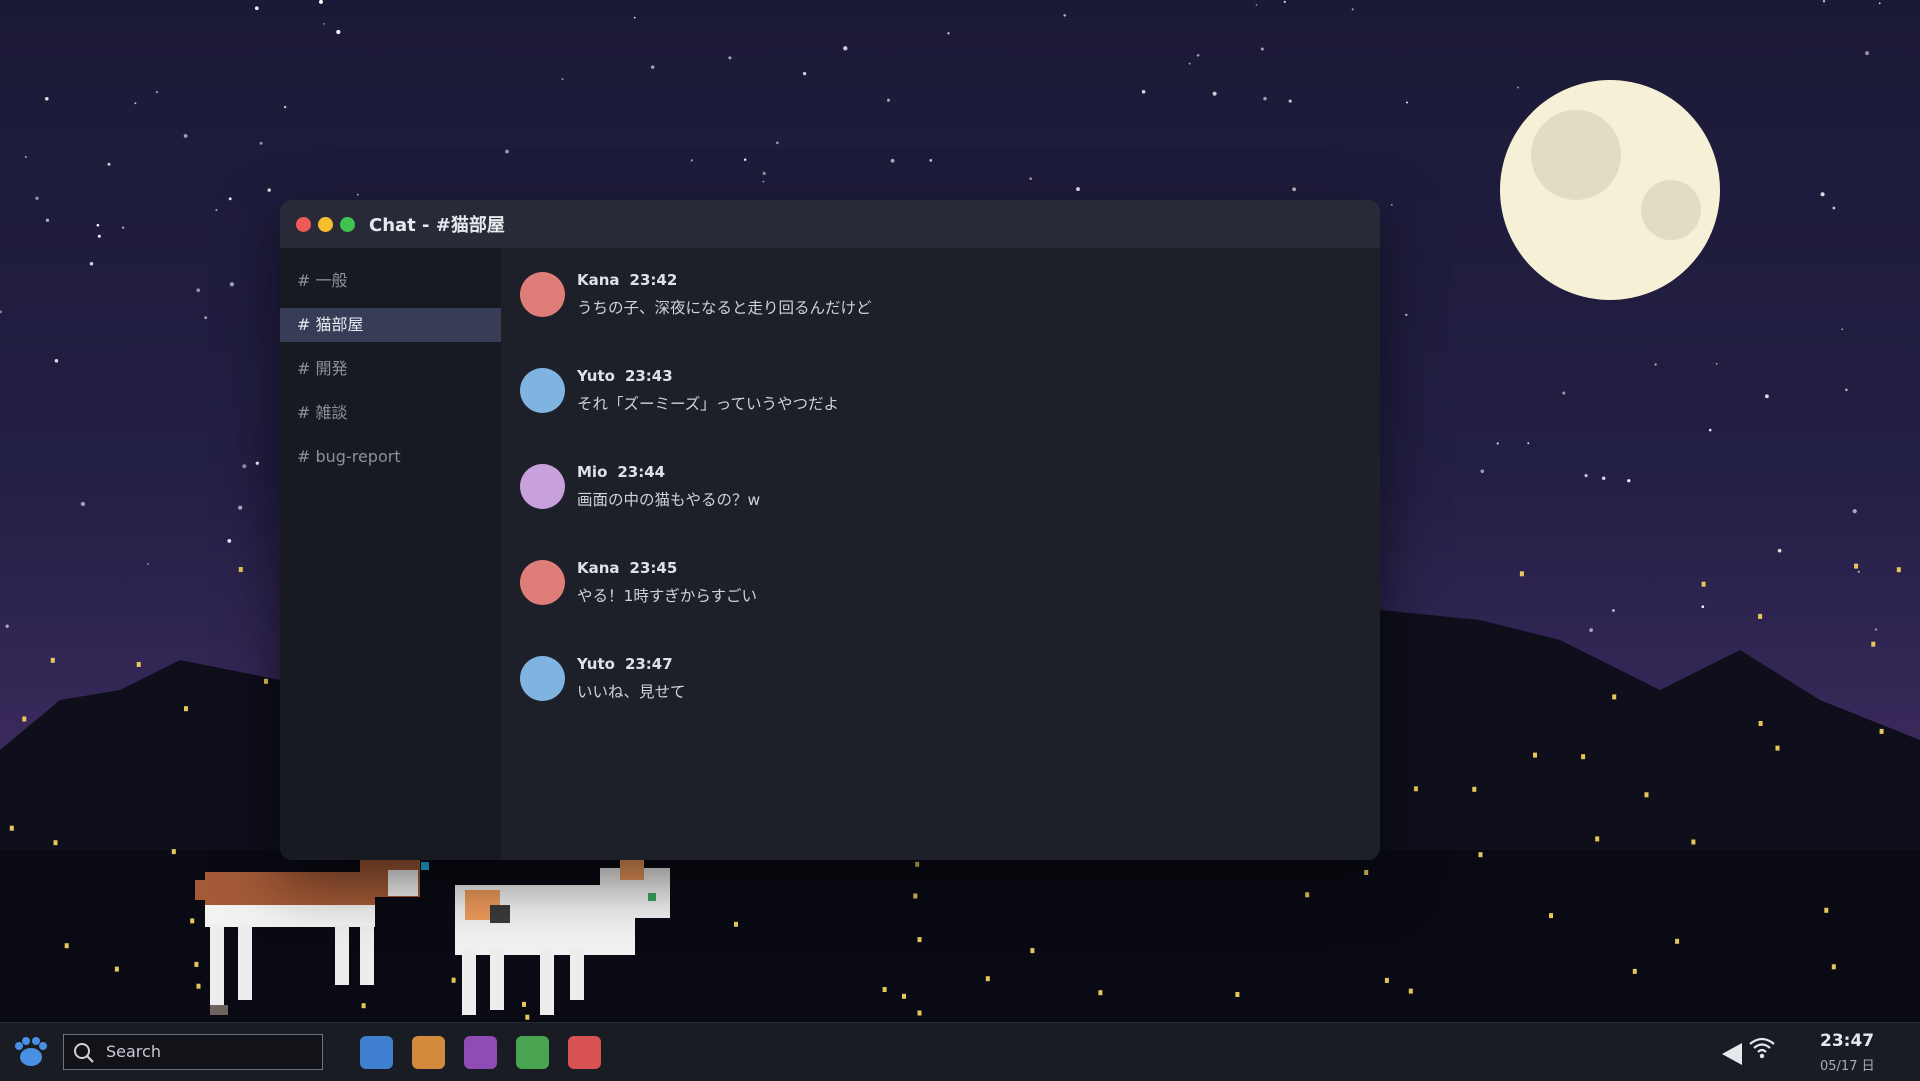  Describe the element at coordinates (667, 596) in the screenshot. I see `message-text: やる！1時すぎからすごい` at that location.